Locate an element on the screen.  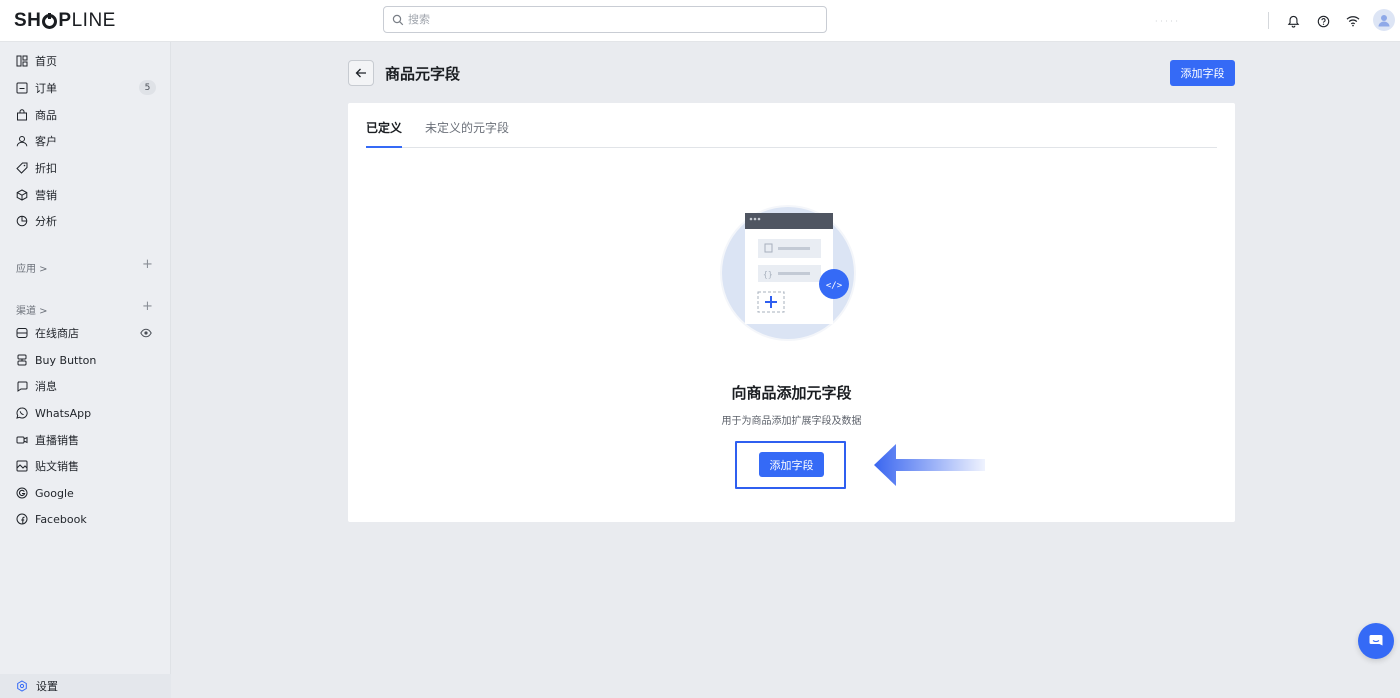
back-button is located at coordinates (361, 73).